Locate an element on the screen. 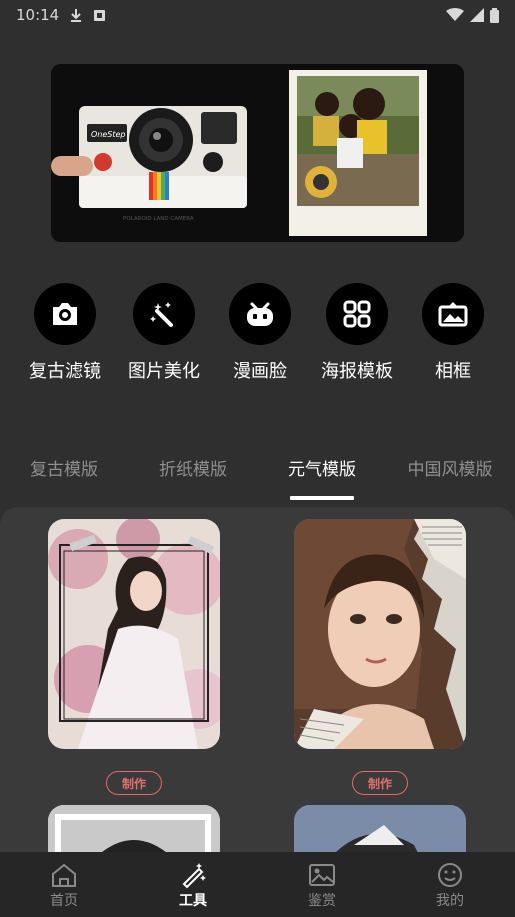  tool-photo-frame: 相框 is located at coordinates (453, 333).